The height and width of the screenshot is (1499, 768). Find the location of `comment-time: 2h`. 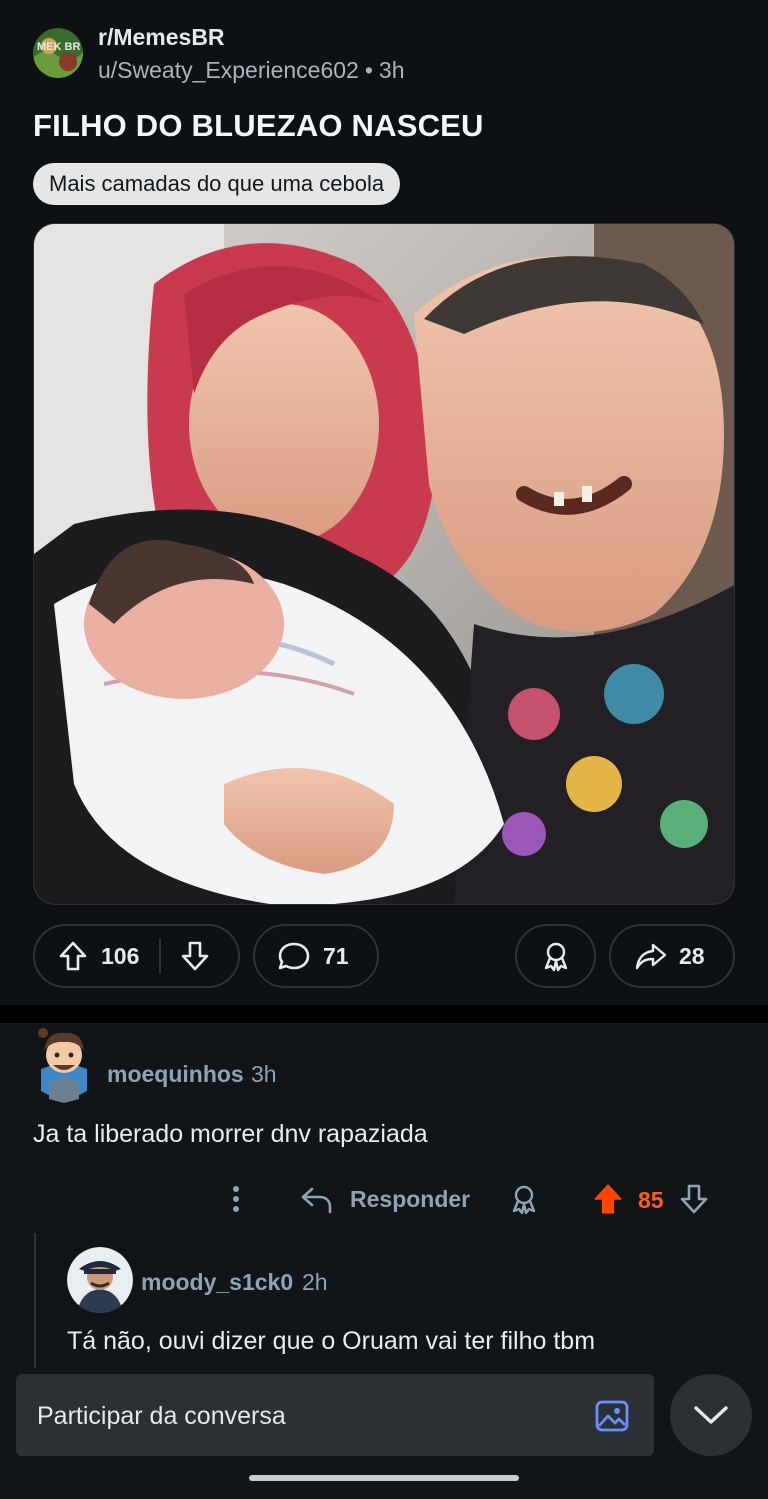

comment-time: 2h is located at coordinates (315, 1282).